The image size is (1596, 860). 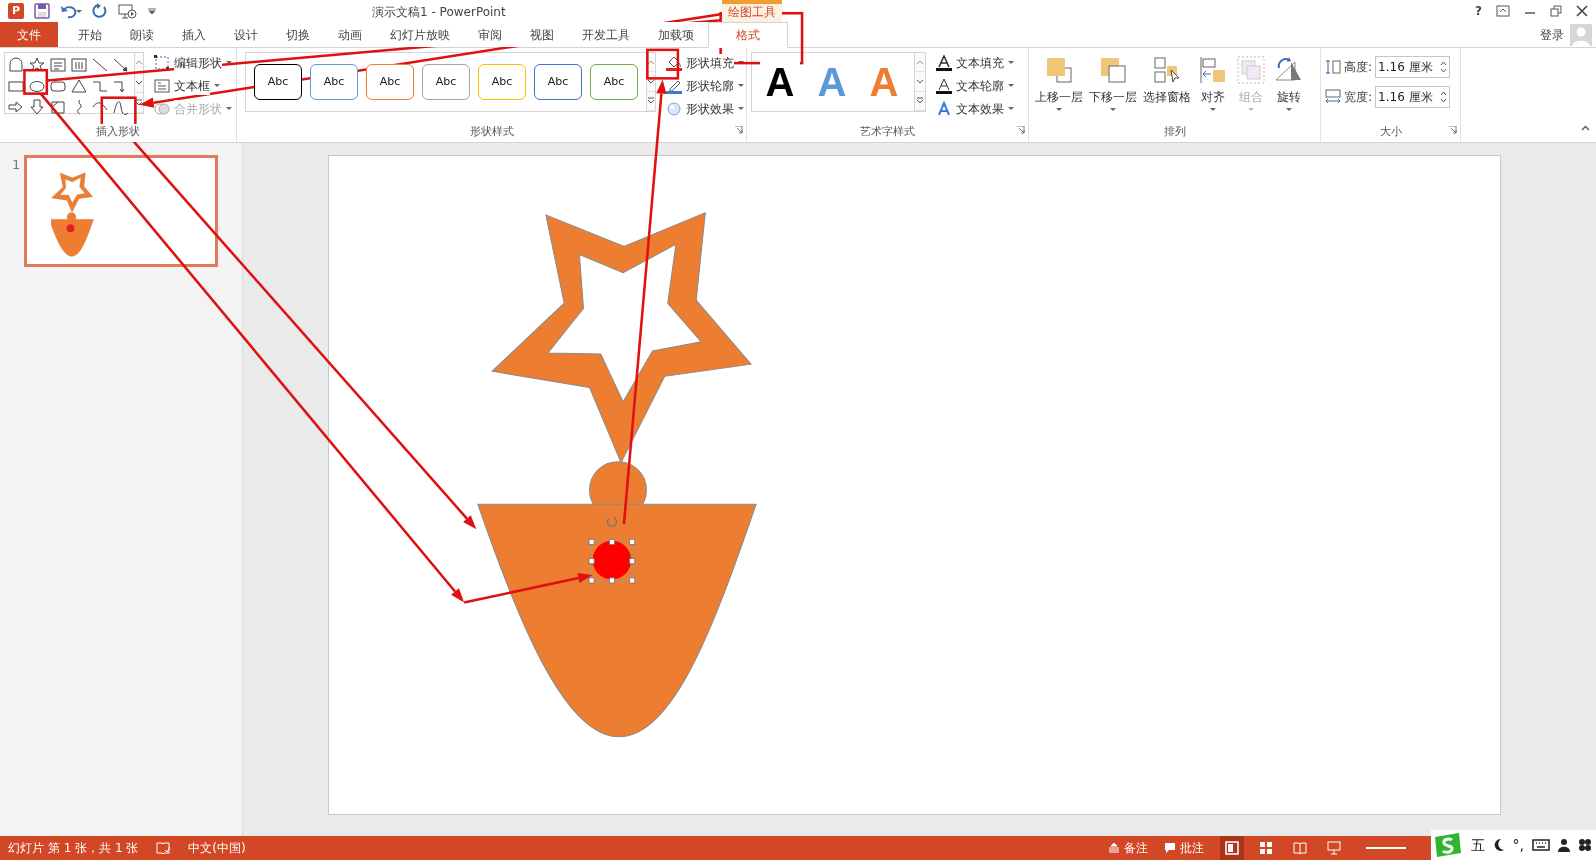 I want to click on person-icon, so click(x=1564, y=845).